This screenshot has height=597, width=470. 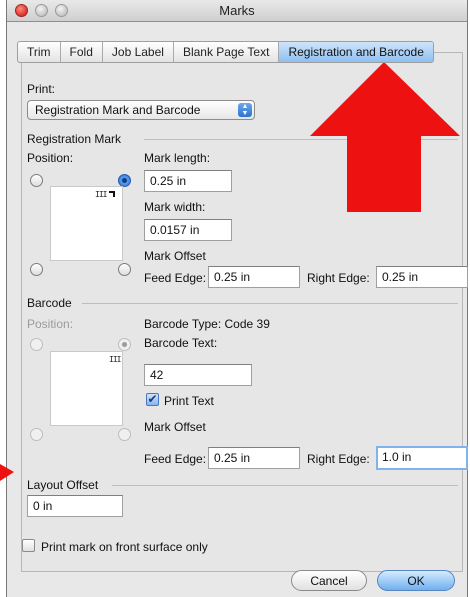 I want to click on registration-preview: III, so click(x=86, y=223).